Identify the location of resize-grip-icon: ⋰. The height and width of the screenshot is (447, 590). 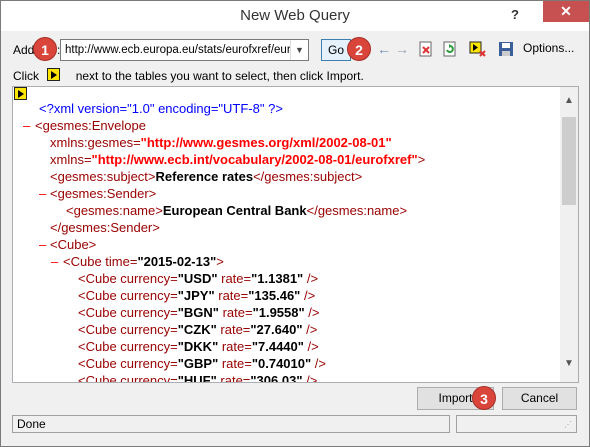
(569, 425).